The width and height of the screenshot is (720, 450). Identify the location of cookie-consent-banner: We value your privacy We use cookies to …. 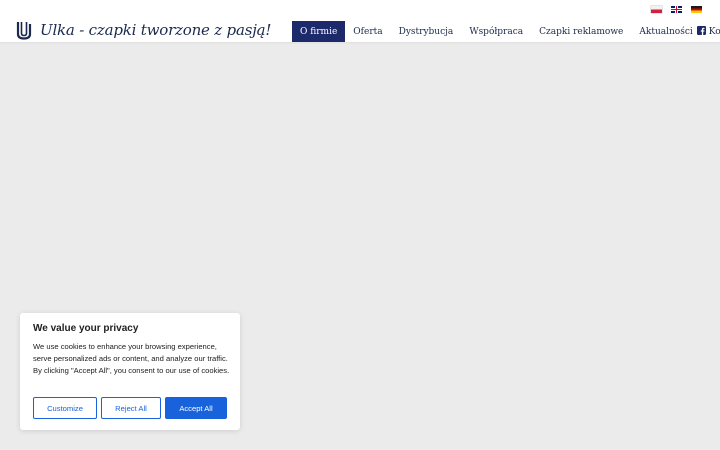
(130, 371).